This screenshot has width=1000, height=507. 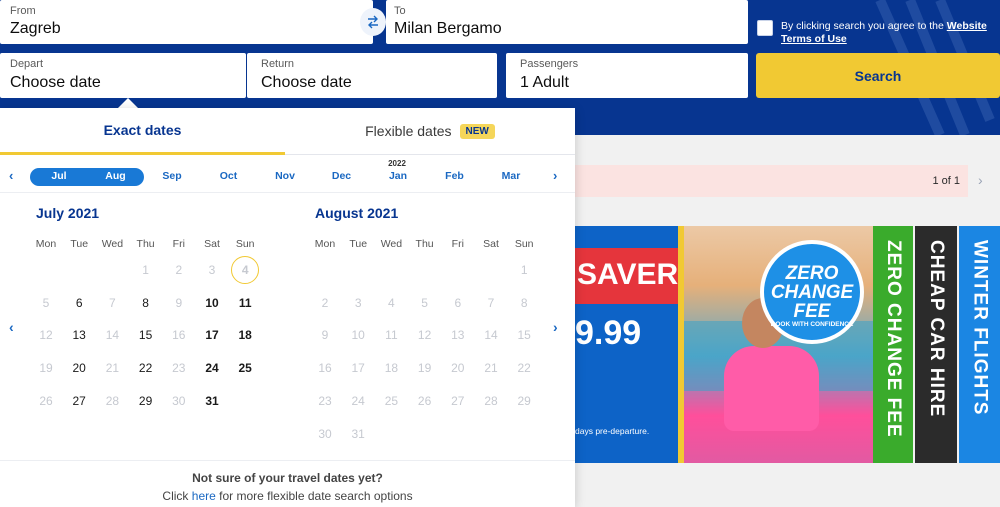 I want to click on weekday-label: Thu, so click(x=145, y=244).